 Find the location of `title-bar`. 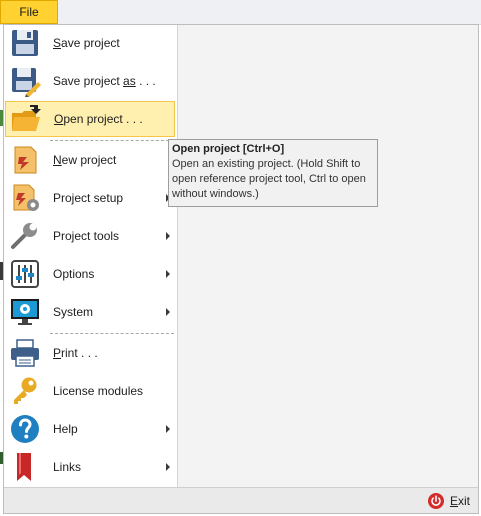

title-bar is located at coordinates (240, 12).